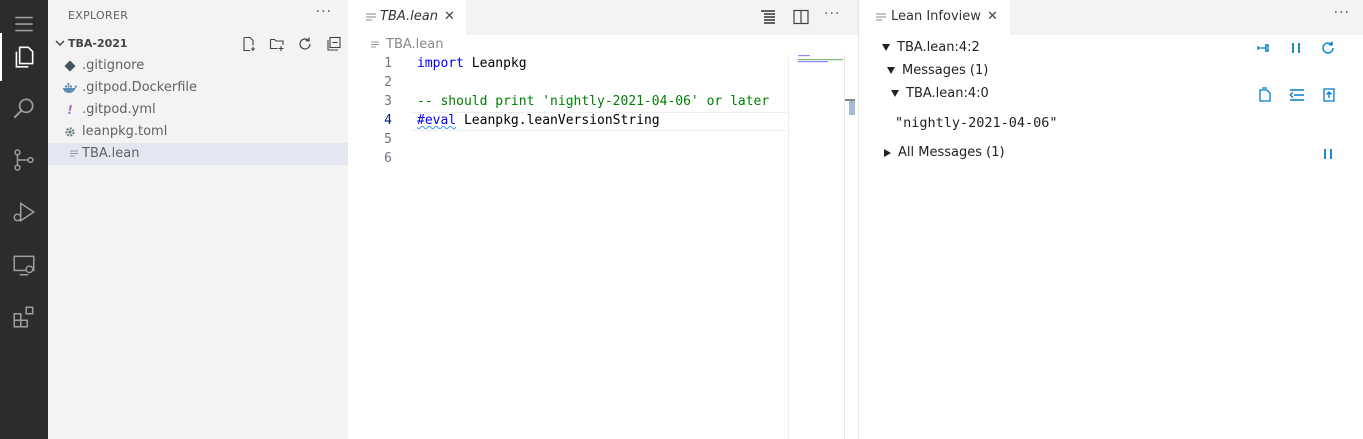  What do you see at coordinates (388, 139) in the screenshot?
I see `line-number: 5` at bounding box center [388, 139].